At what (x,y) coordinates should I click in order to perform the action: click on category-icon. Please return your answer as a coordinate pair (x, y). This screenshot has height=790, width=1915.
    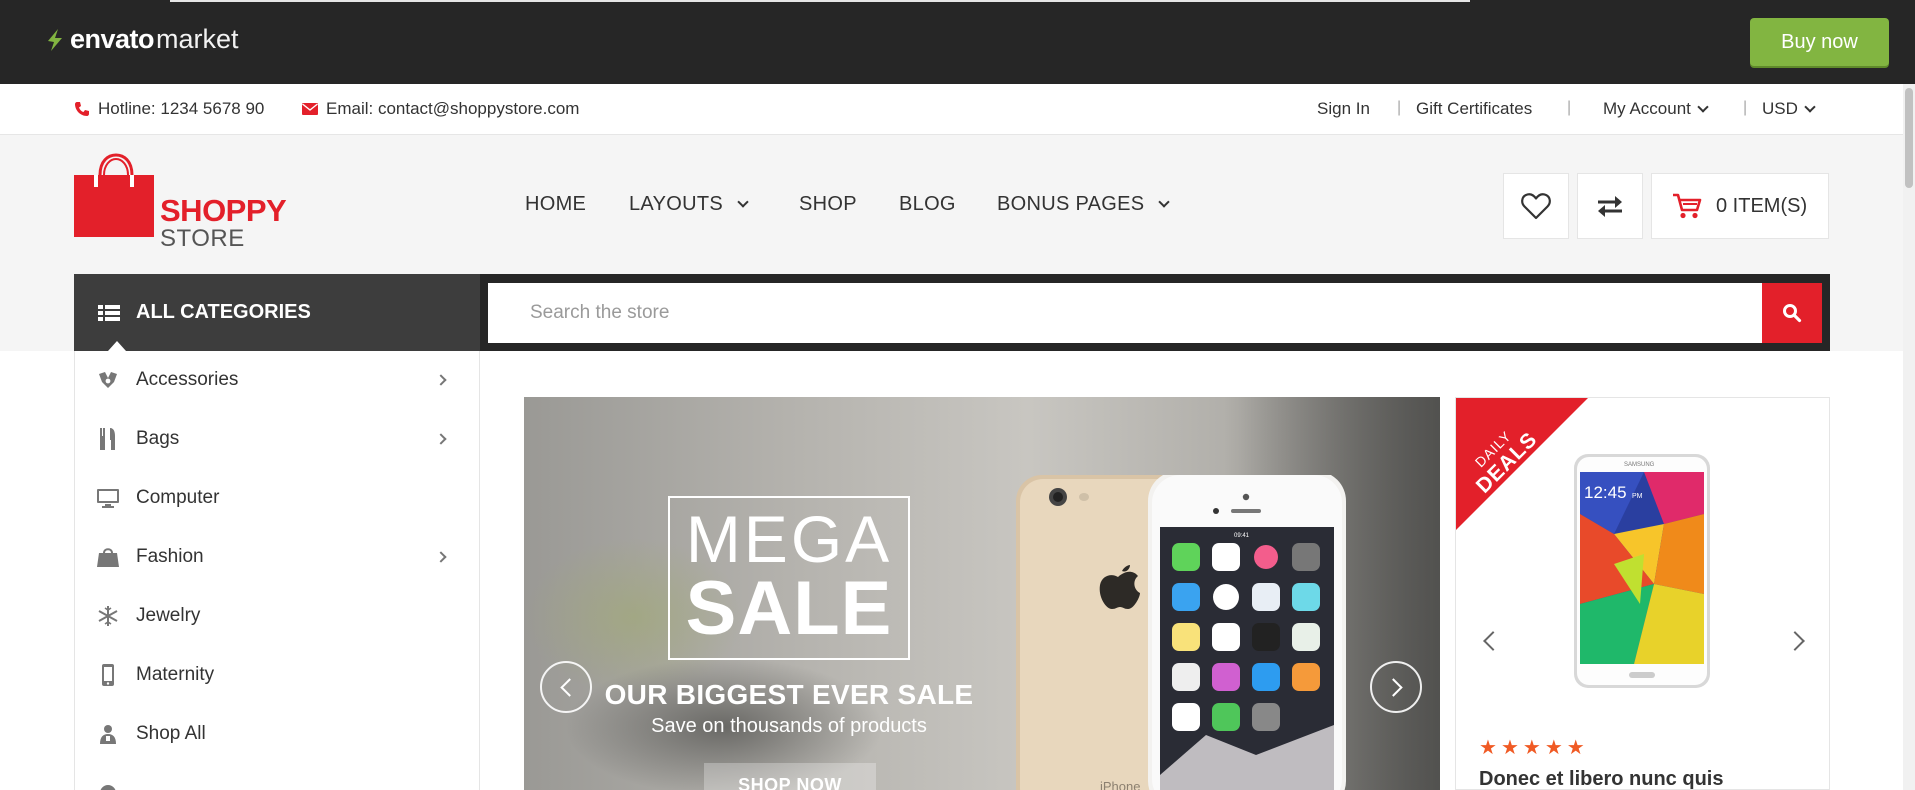
    Looking at the image, I should click on (108, 786).